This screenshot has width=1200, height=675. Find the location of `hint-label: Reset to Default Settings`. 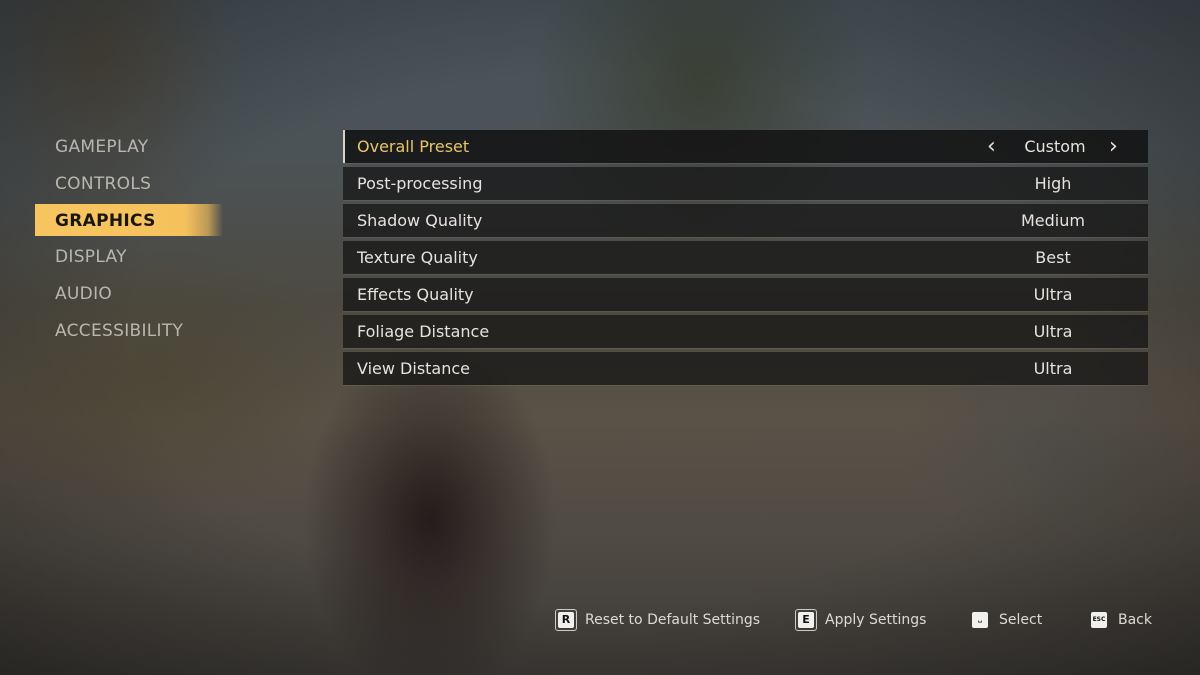

hint-label: Reset to Default Settings is located at coordinates (673, 620).